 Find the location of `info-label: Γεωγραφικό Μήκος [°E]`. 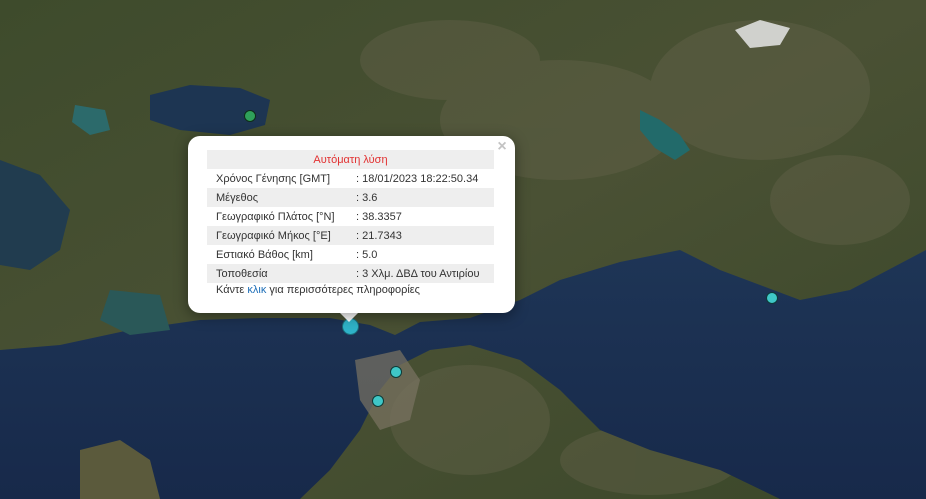

info-label: Γεωγραφικό Μήκος [°E] is located at coordinates (281, 235).